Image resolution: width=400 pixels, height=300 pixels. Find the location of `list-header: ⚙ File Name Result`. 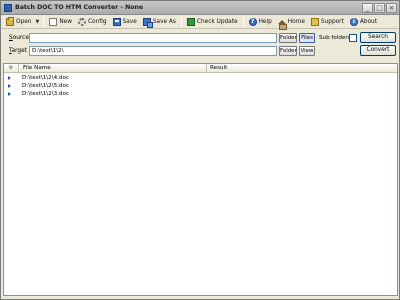

list-header: ⚙ File Name Result is located at coordinates (200, 68).